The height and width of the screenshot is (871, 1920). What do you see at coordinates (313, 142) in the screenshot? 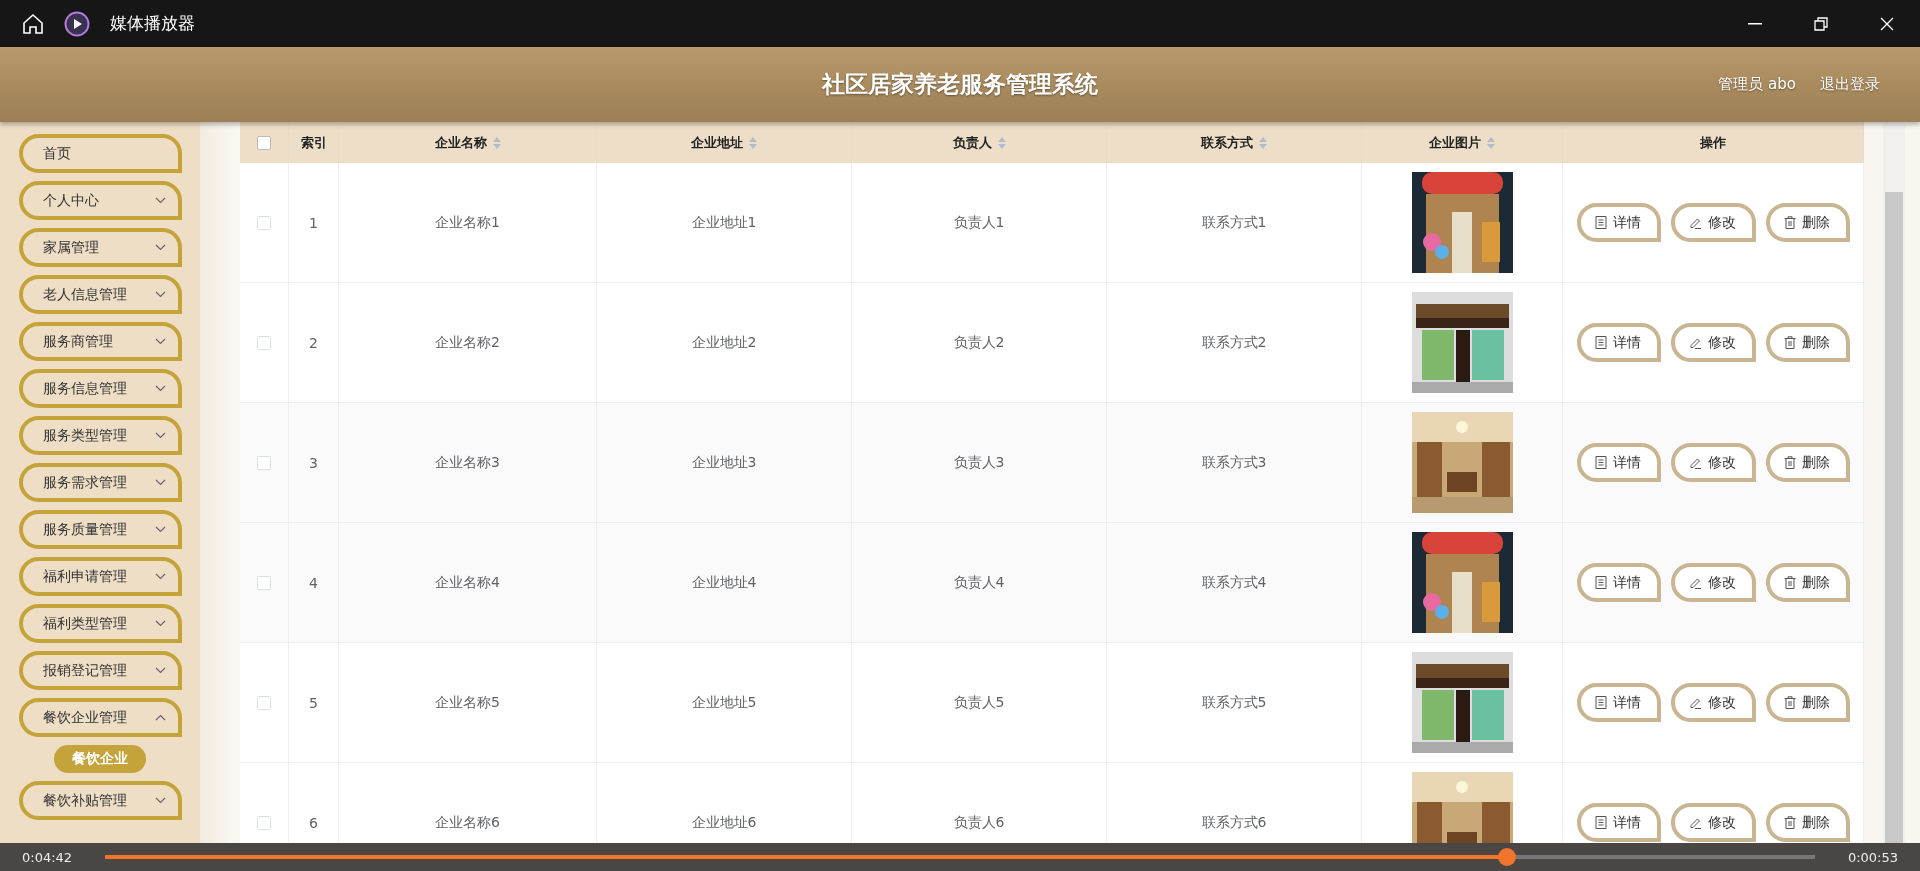
I see `column-header: 索引` at bounding box center [313, 142].